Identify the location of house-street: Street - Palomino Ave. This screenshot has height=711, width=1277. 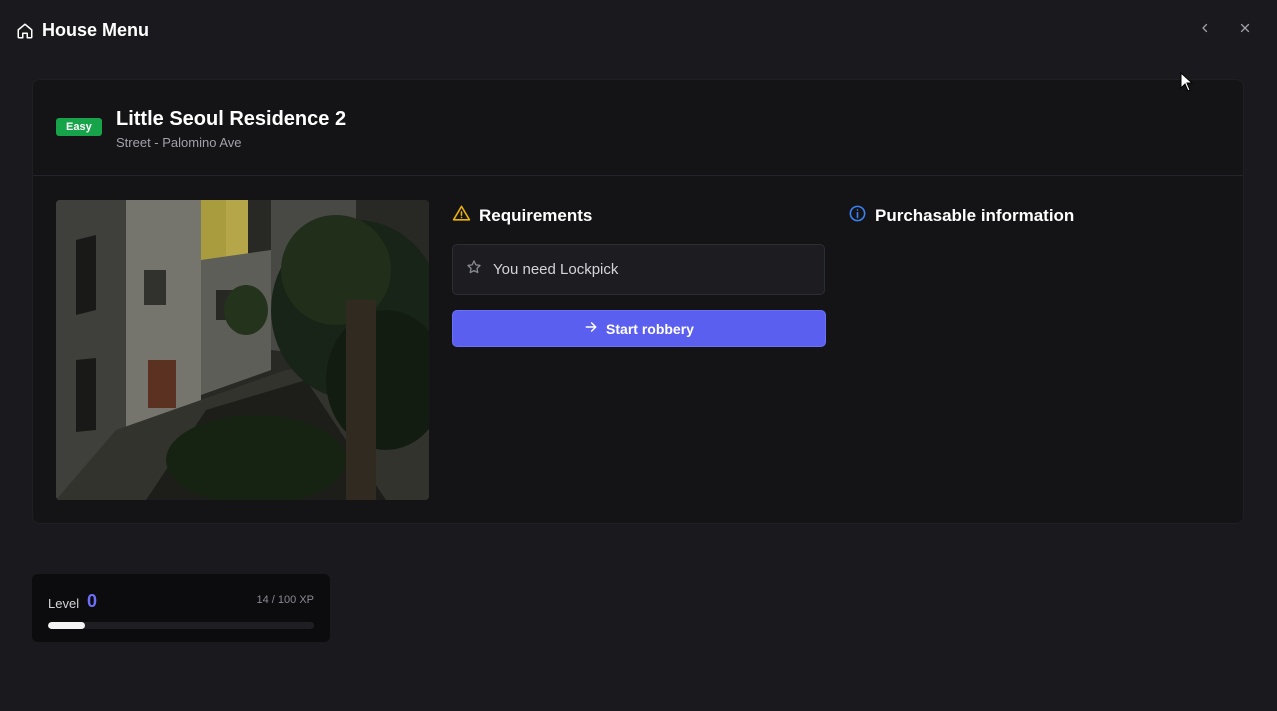
(179, 142).